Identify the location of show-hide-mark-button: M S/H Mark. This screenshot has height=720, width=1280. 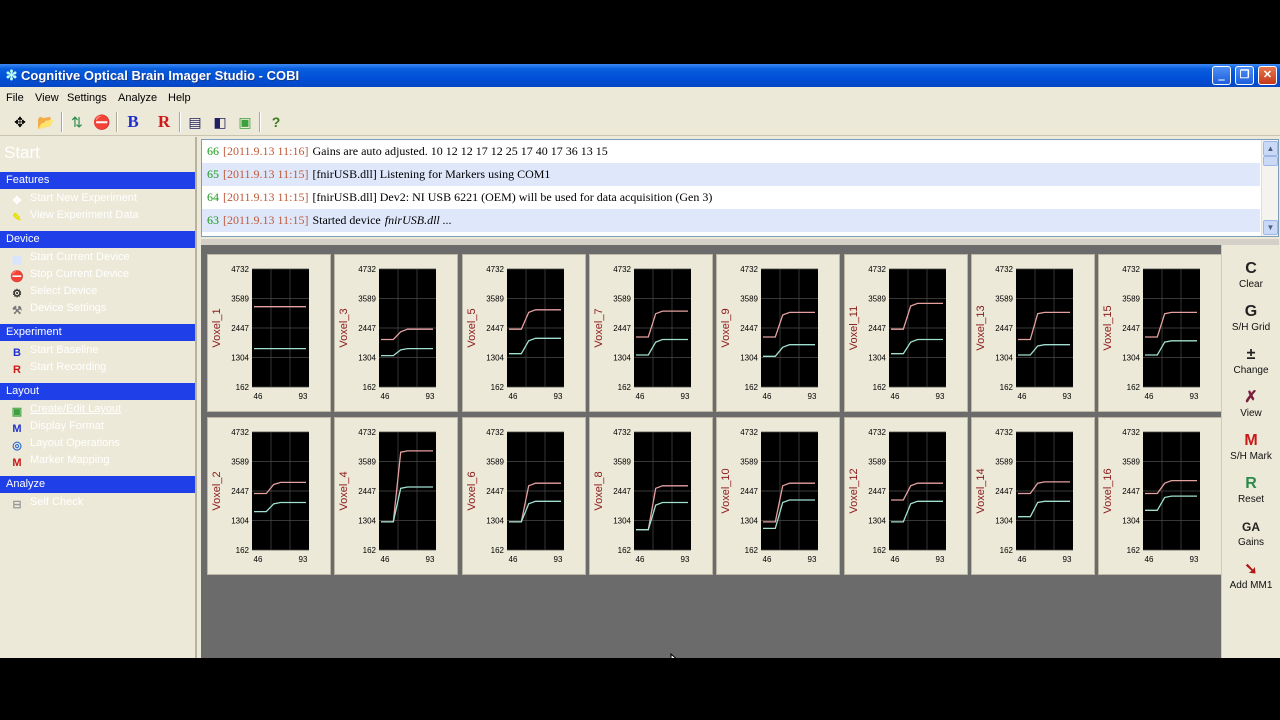
(1251, 452).